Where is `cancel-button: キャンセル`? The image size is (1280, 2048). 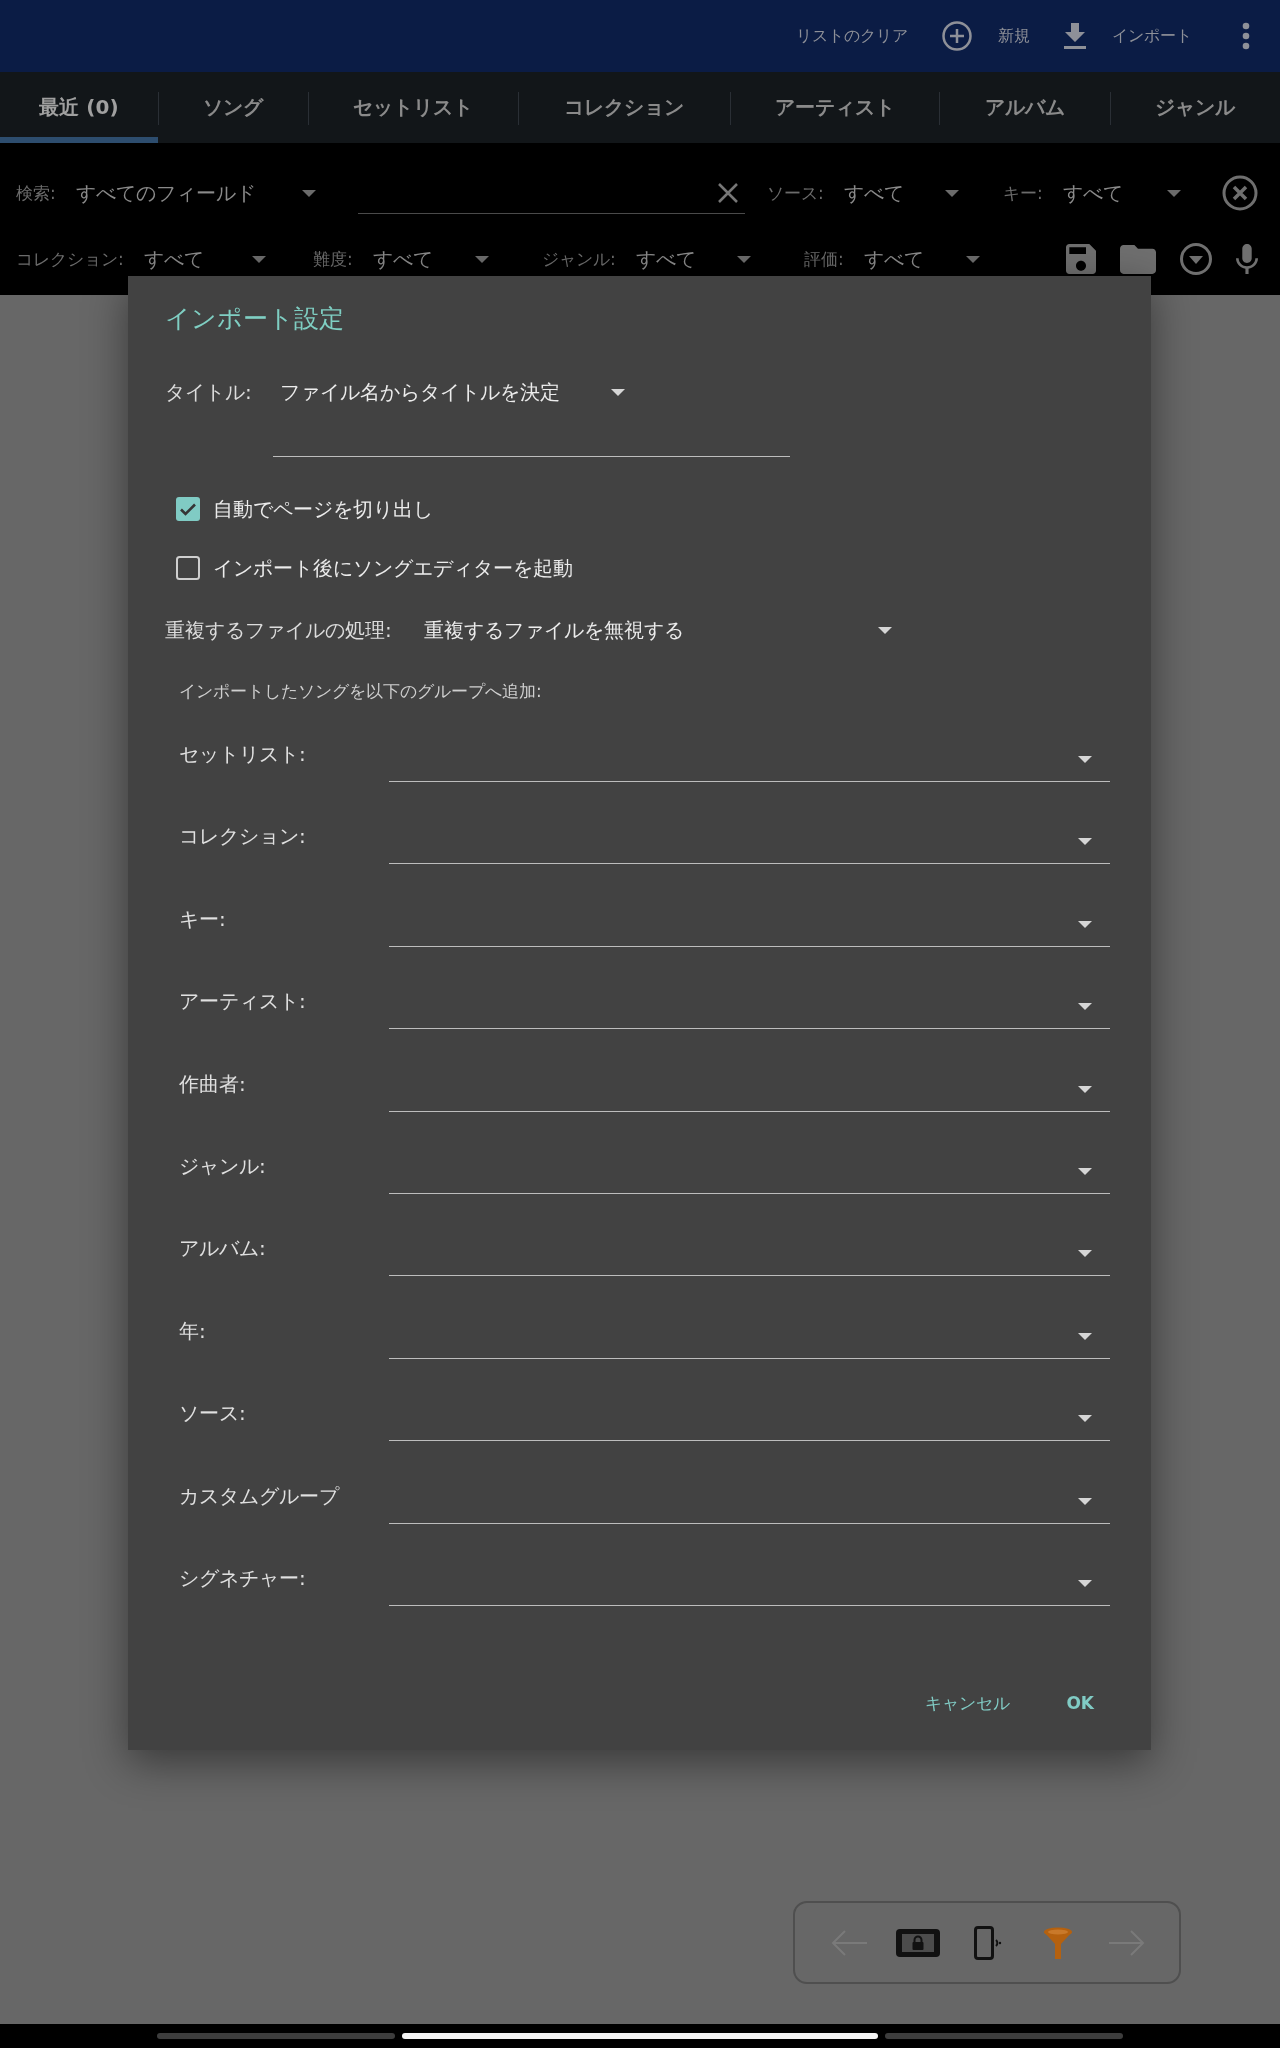 cancel-button: キャンセル is located at coordinates (968, 1703).